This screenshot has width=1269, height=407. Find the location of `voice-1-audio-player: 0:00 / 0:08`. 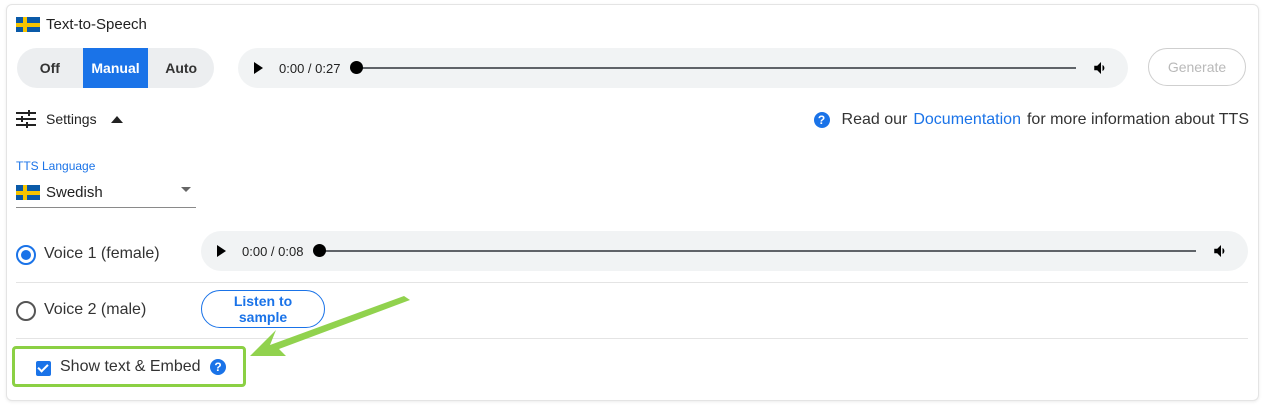

voice-1-audio-player: 0:00 / 0:08 is located at coordinates (724, 251).